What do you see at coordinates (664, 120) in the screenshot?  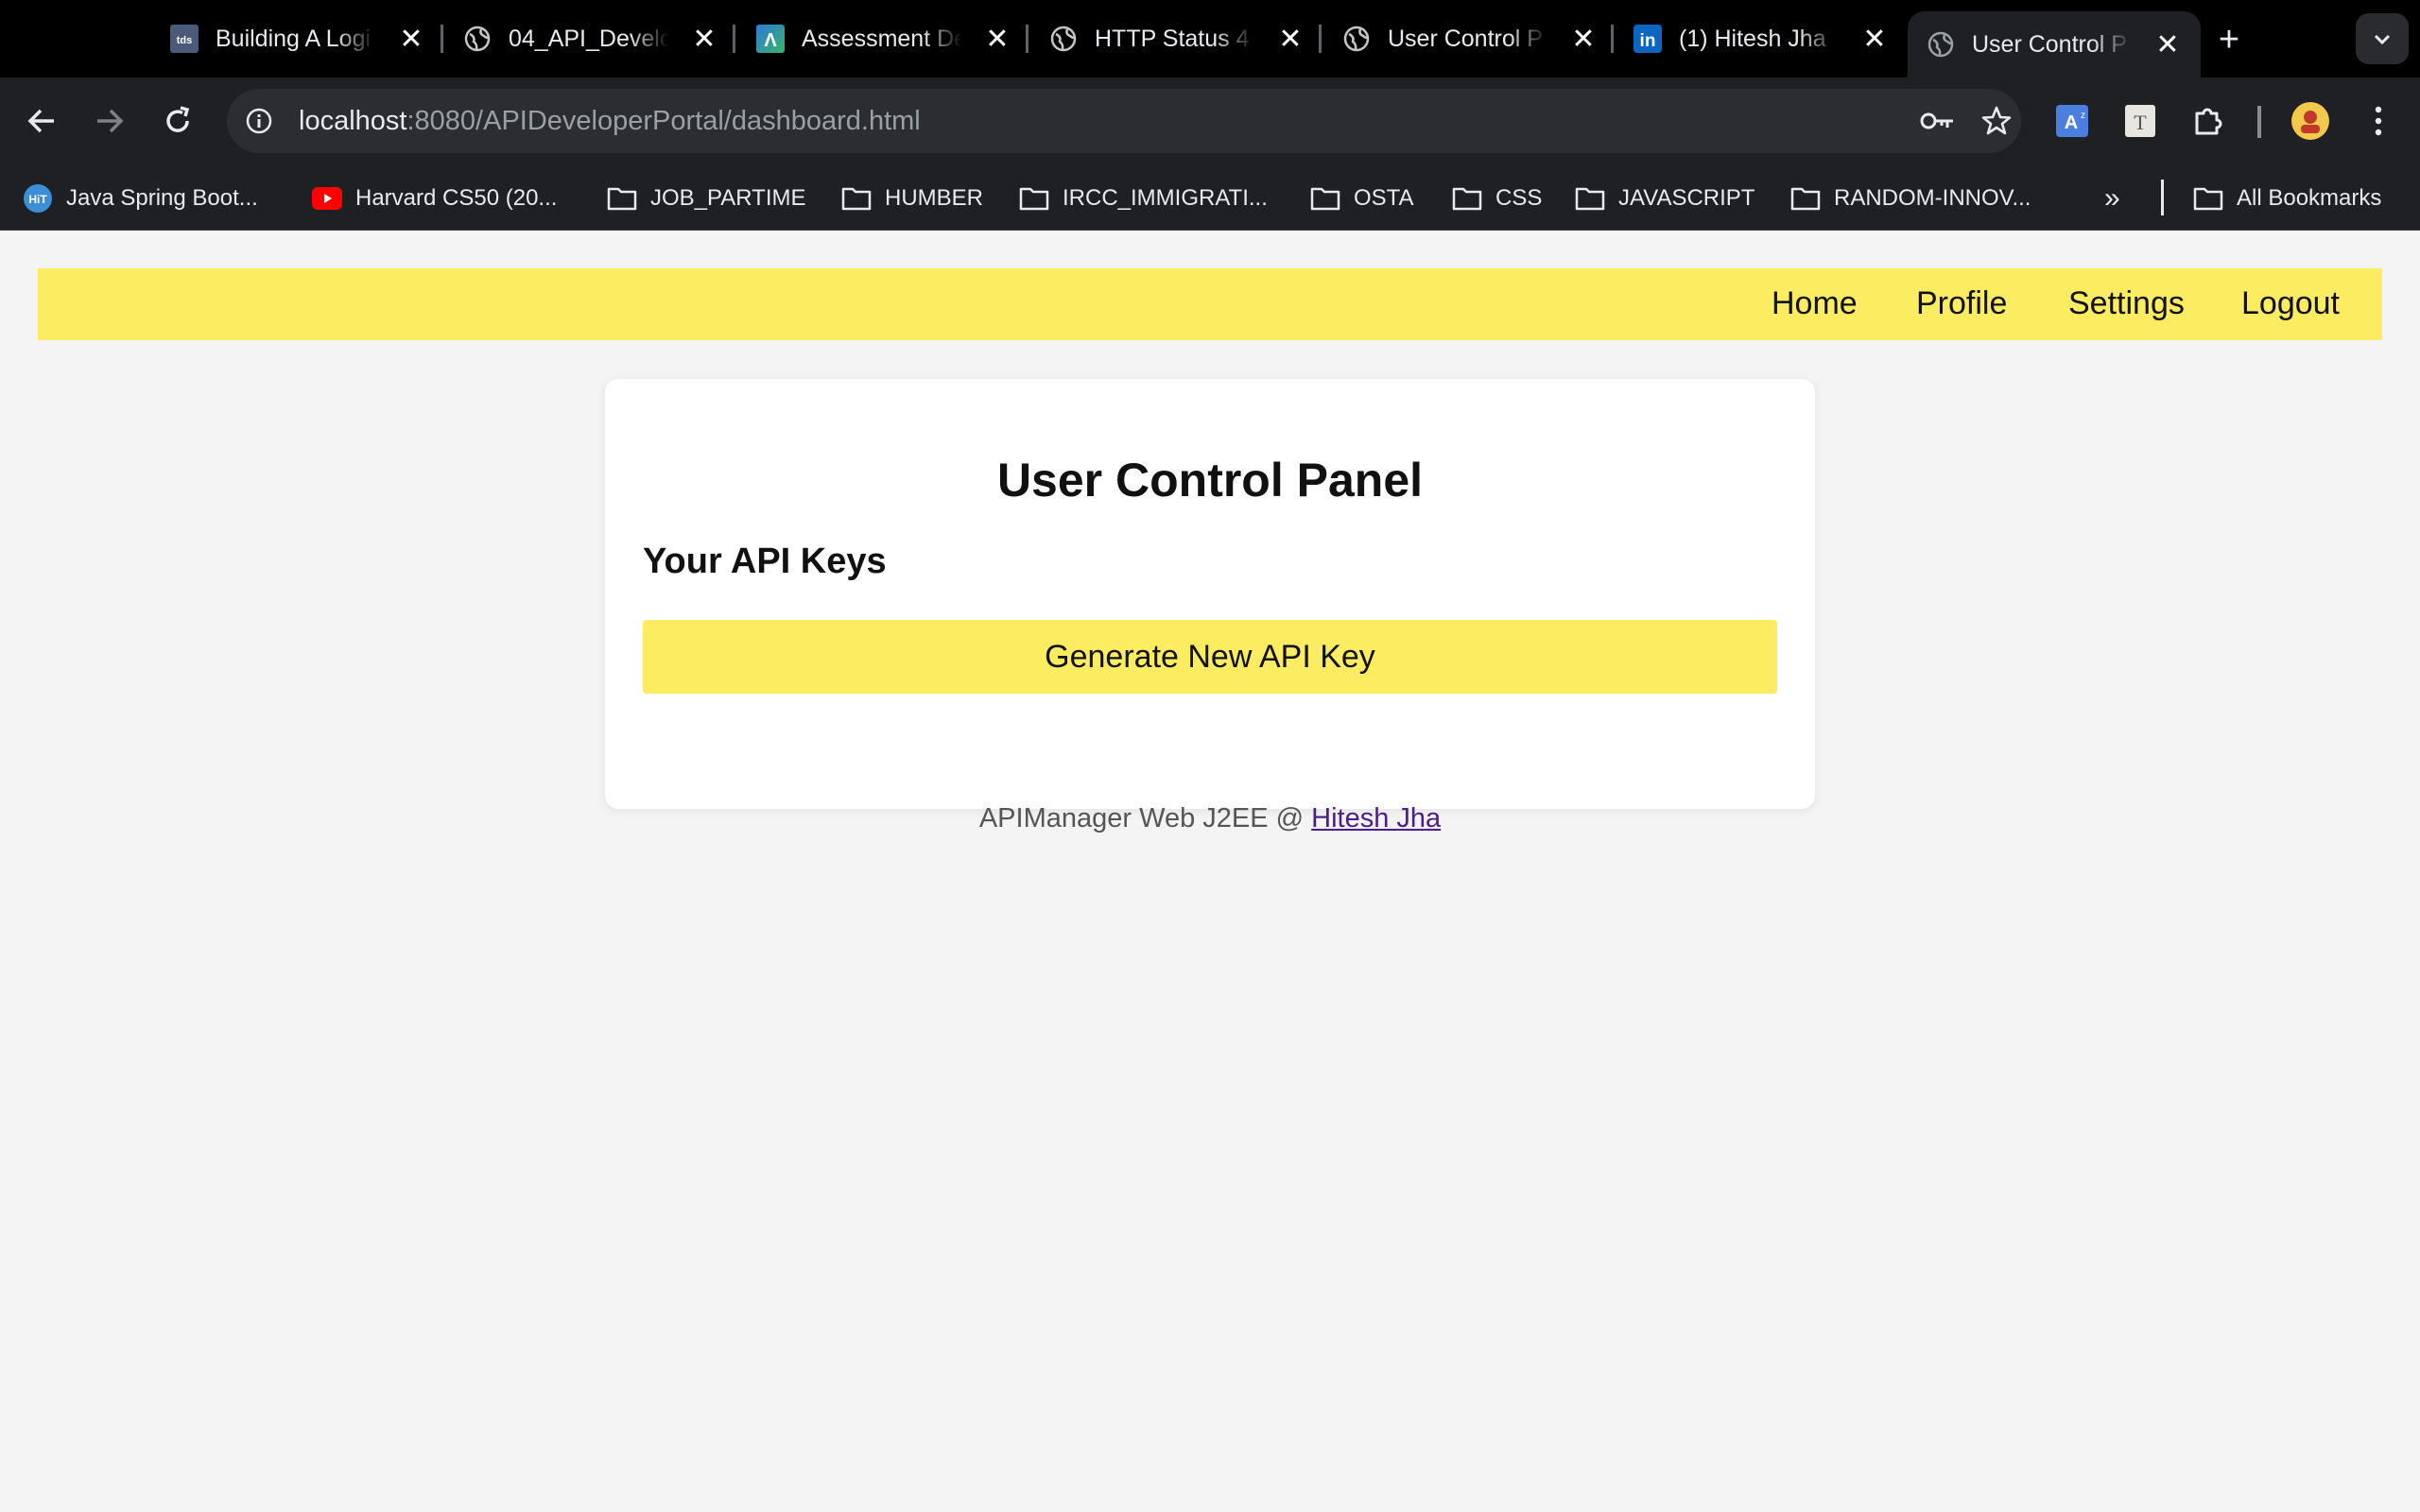 I see `url-path: :8080/APIDeveloperPortal/dashboard.html` at bounding box center [664, 120].